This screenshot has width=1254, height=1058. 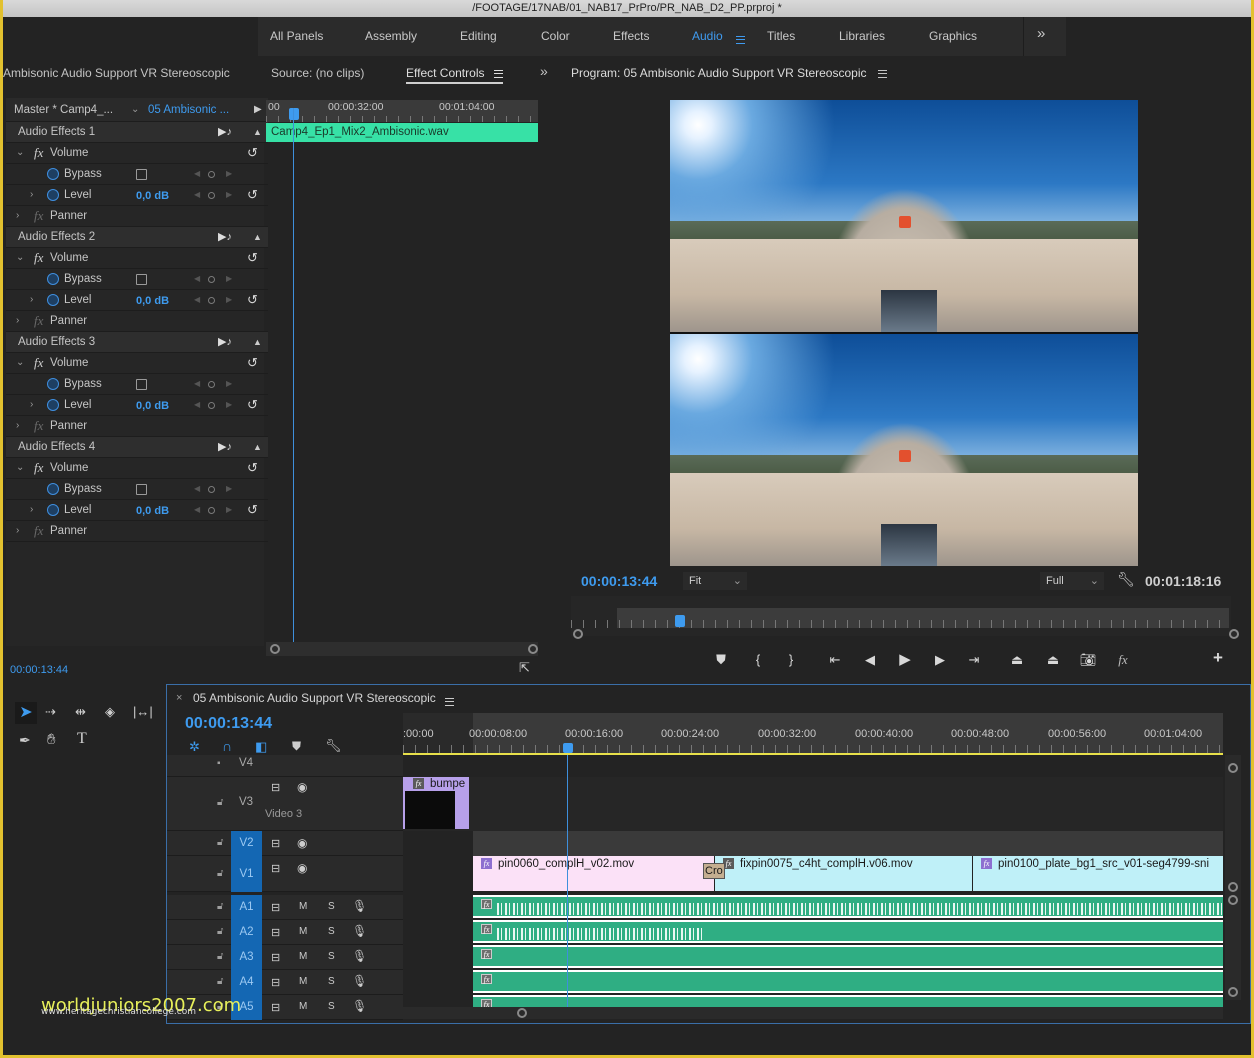 What do you see at coordinates (179, 698) in the screenshot?
I see `close-icon: ×` at bounding box center [179, 698].